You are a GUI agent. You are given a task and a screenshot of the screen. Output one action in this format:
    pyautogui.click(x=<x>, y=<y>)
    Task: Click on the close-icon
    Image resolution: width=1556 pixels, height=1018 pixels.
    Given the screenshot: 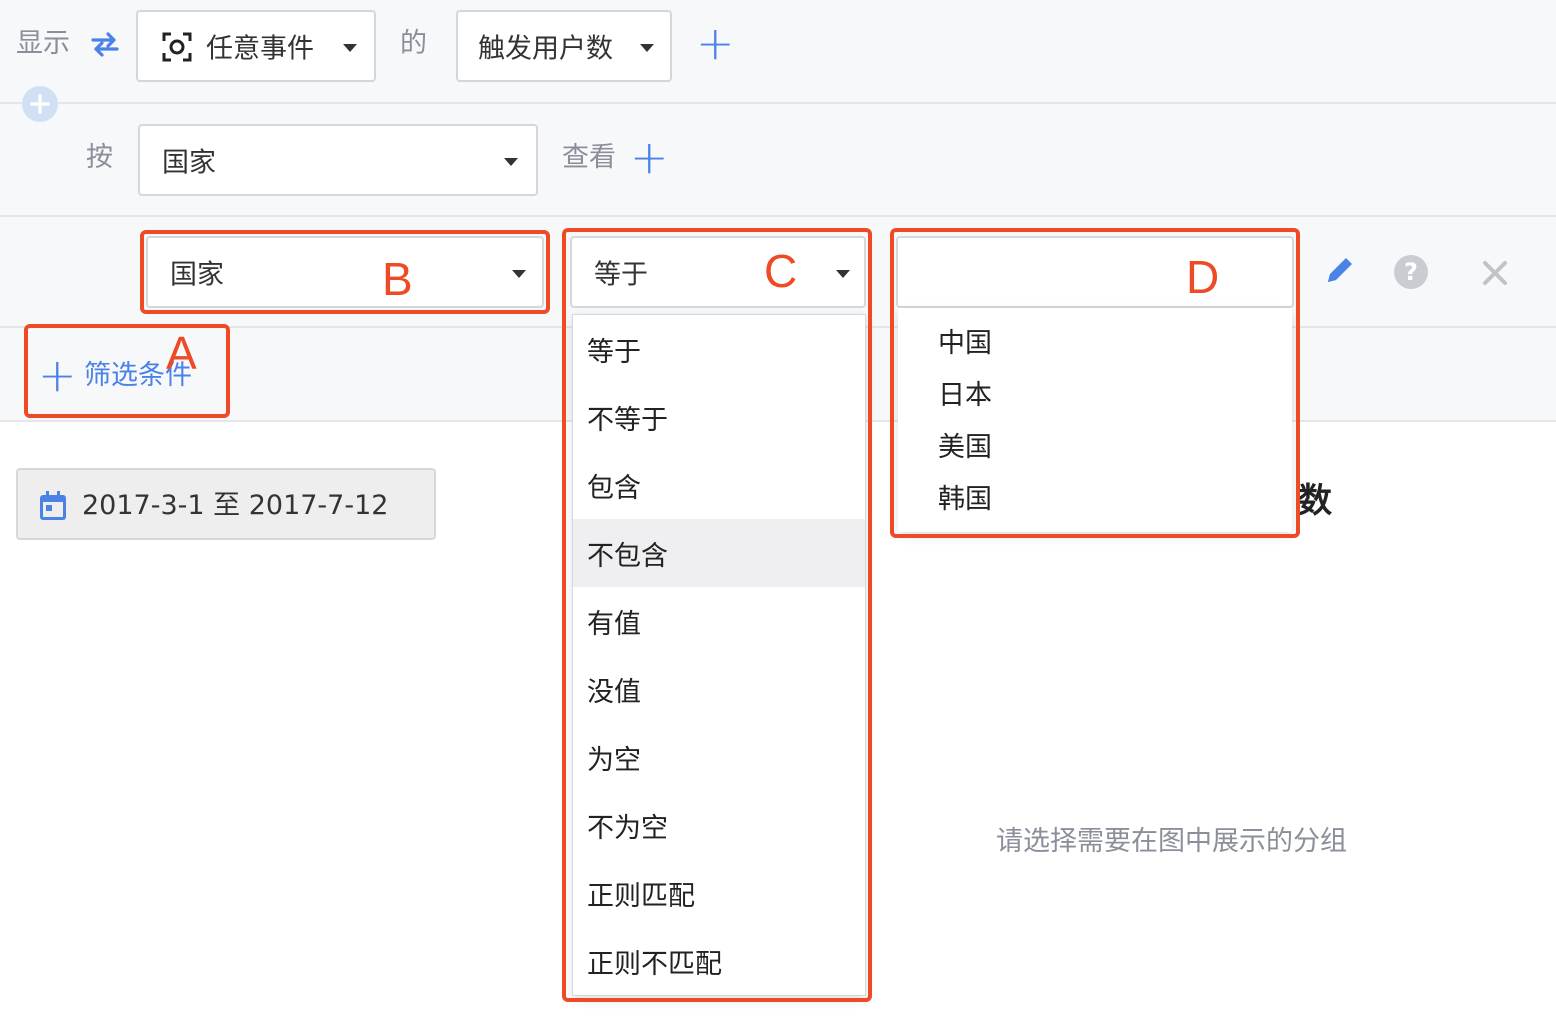 What is the action you would take?
    pyautogui.click(x=1495, y=273)
    